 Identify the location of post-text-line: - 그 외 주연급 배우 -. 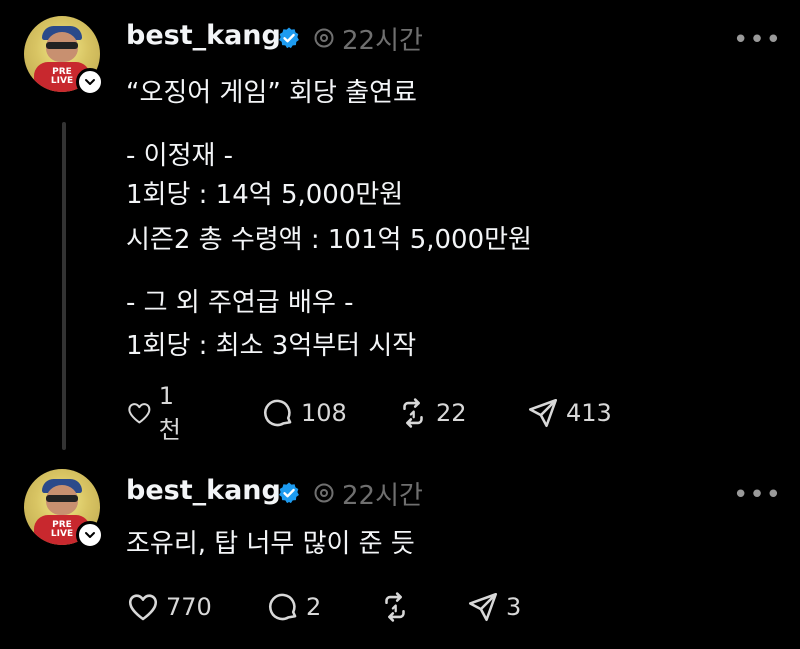
(240, 303).